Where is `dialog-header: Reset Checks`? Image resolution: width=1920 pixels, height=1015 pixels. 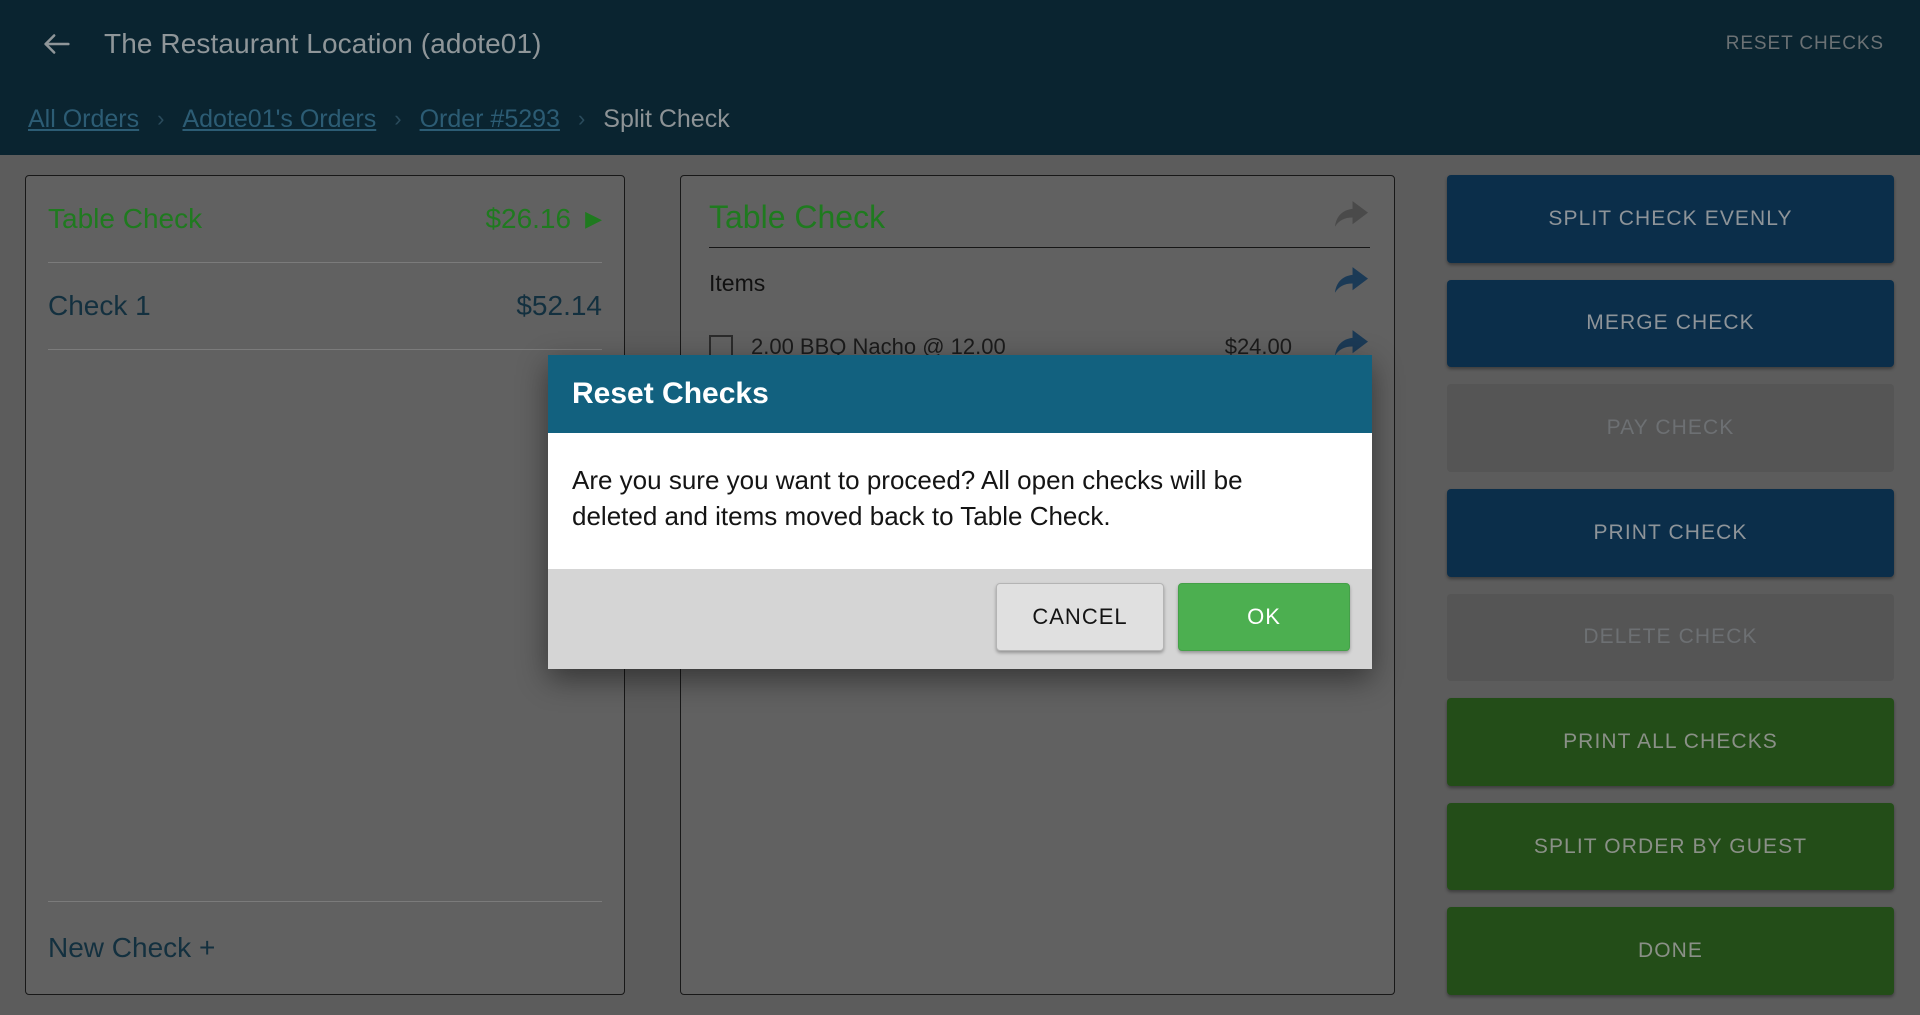 dialog-header: Reset Checks is located at coordinates (960, 394).